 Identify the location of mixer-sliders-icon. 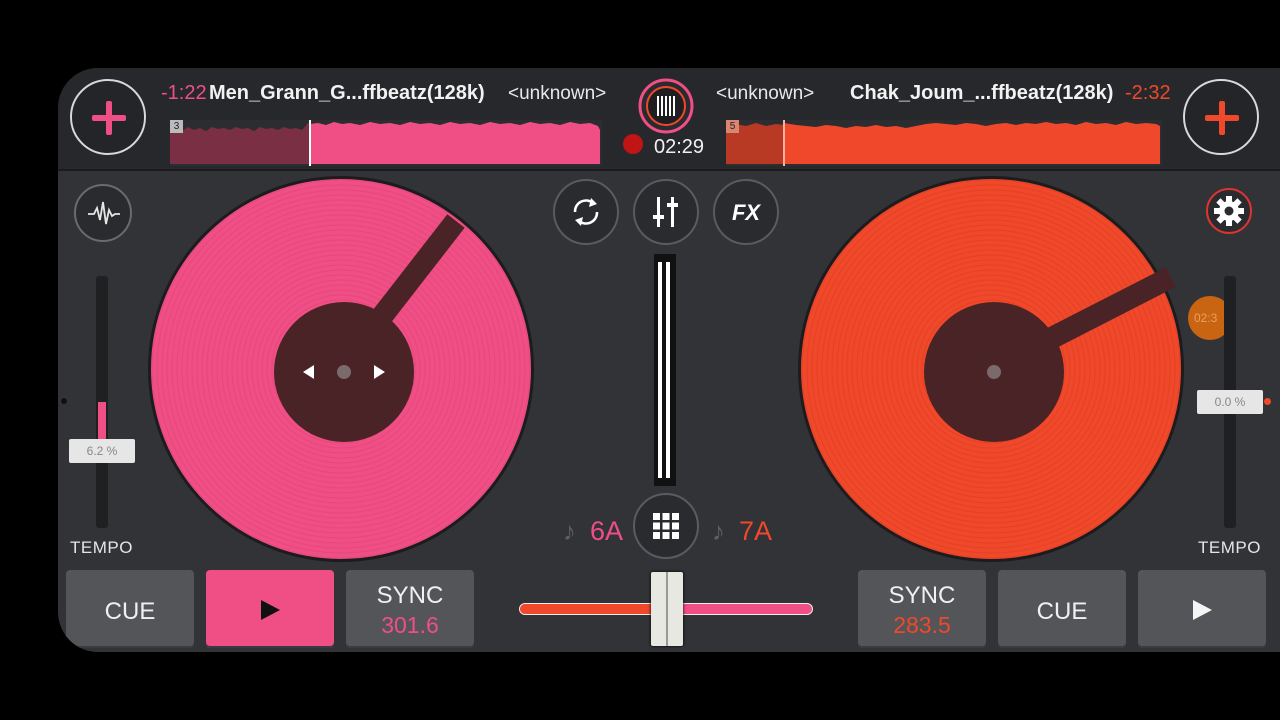
(665, 212).